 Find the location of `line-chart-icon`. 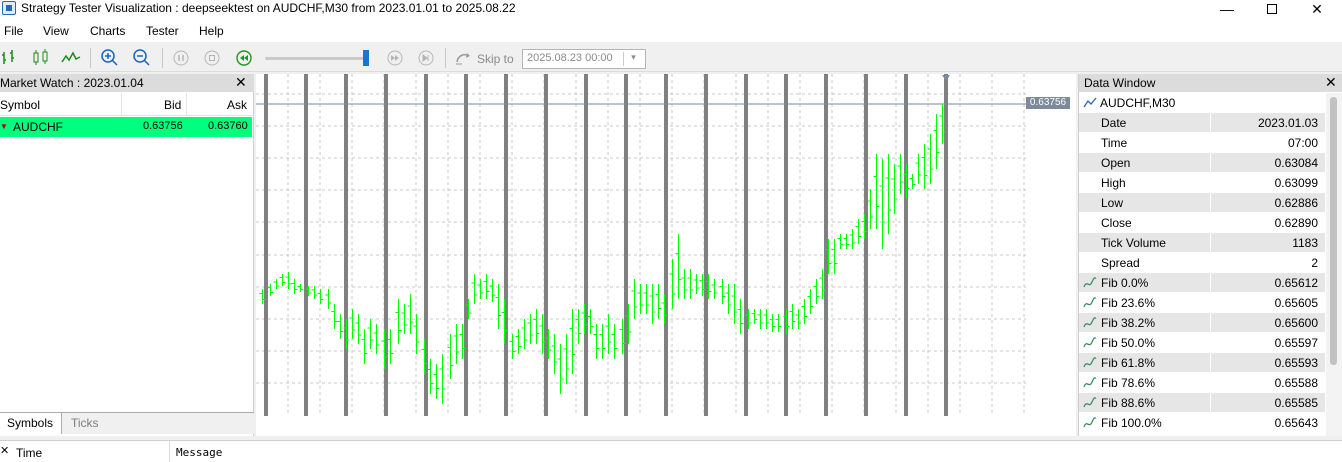

line-chart-icon is located at coordinates (71, 57).